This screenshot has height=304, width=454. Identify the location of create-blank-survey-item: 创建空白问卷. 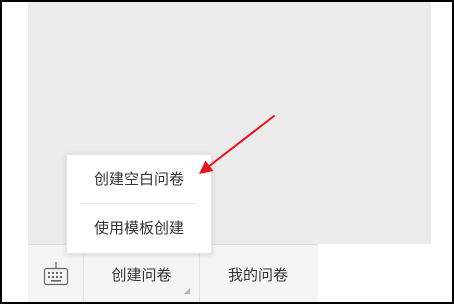
(139, 179).